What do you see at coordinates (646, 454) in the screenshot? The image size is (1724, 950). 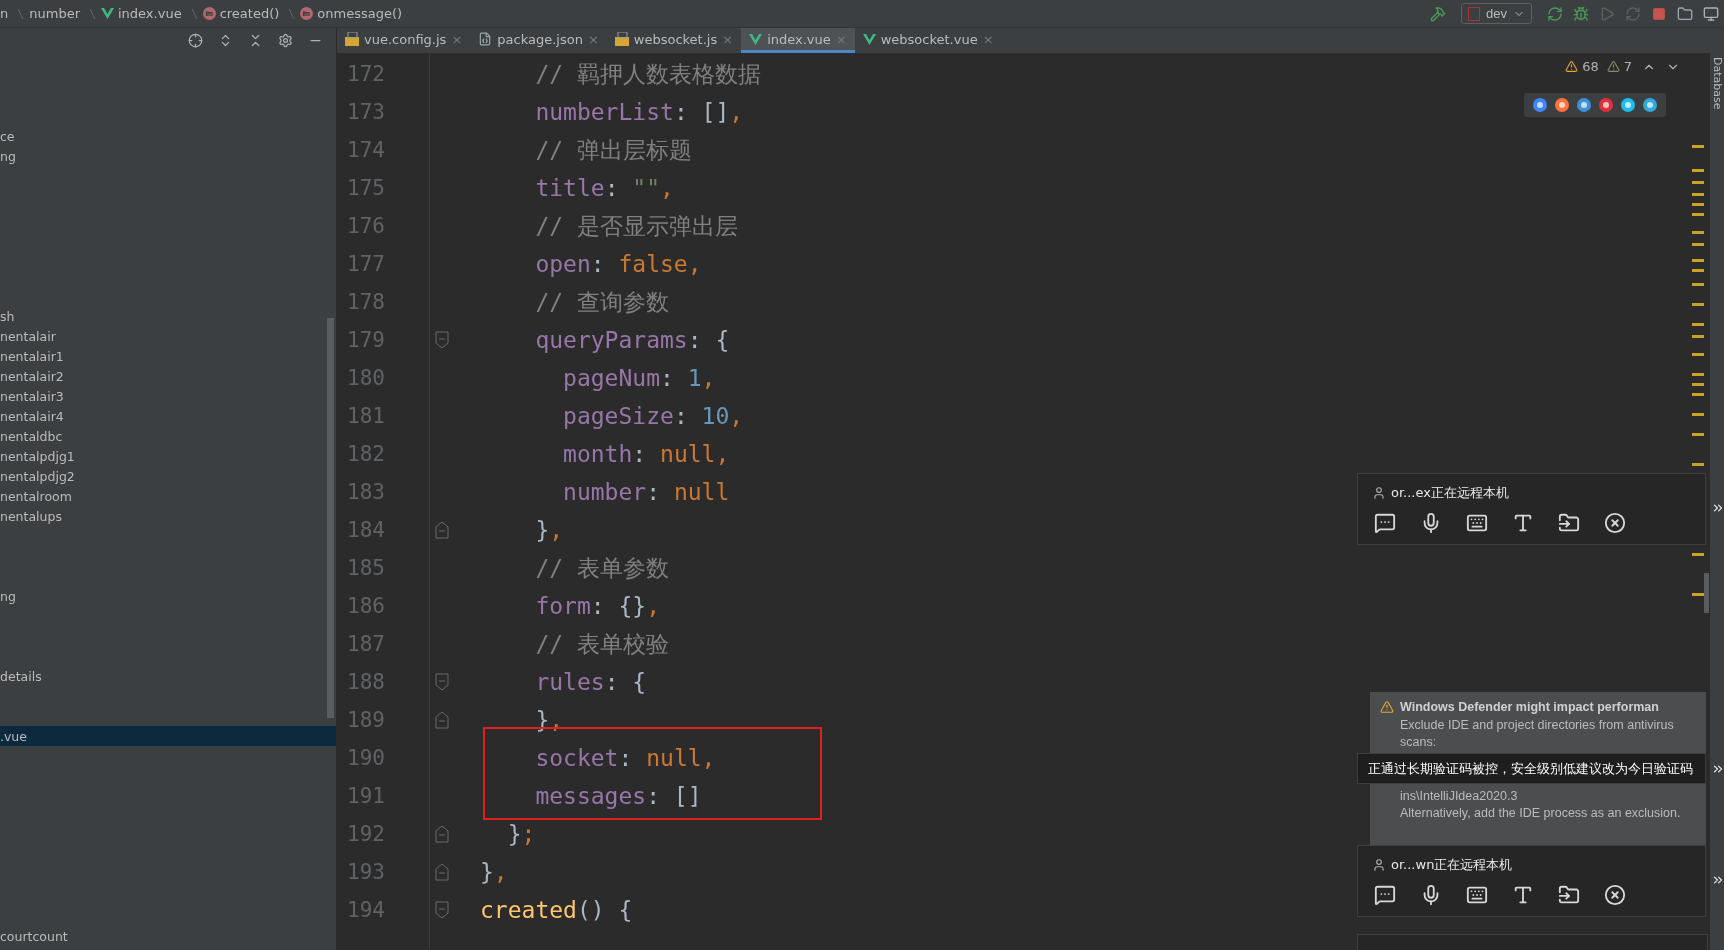 I see `code-line: month: null,` at bounding box center [646, 454].